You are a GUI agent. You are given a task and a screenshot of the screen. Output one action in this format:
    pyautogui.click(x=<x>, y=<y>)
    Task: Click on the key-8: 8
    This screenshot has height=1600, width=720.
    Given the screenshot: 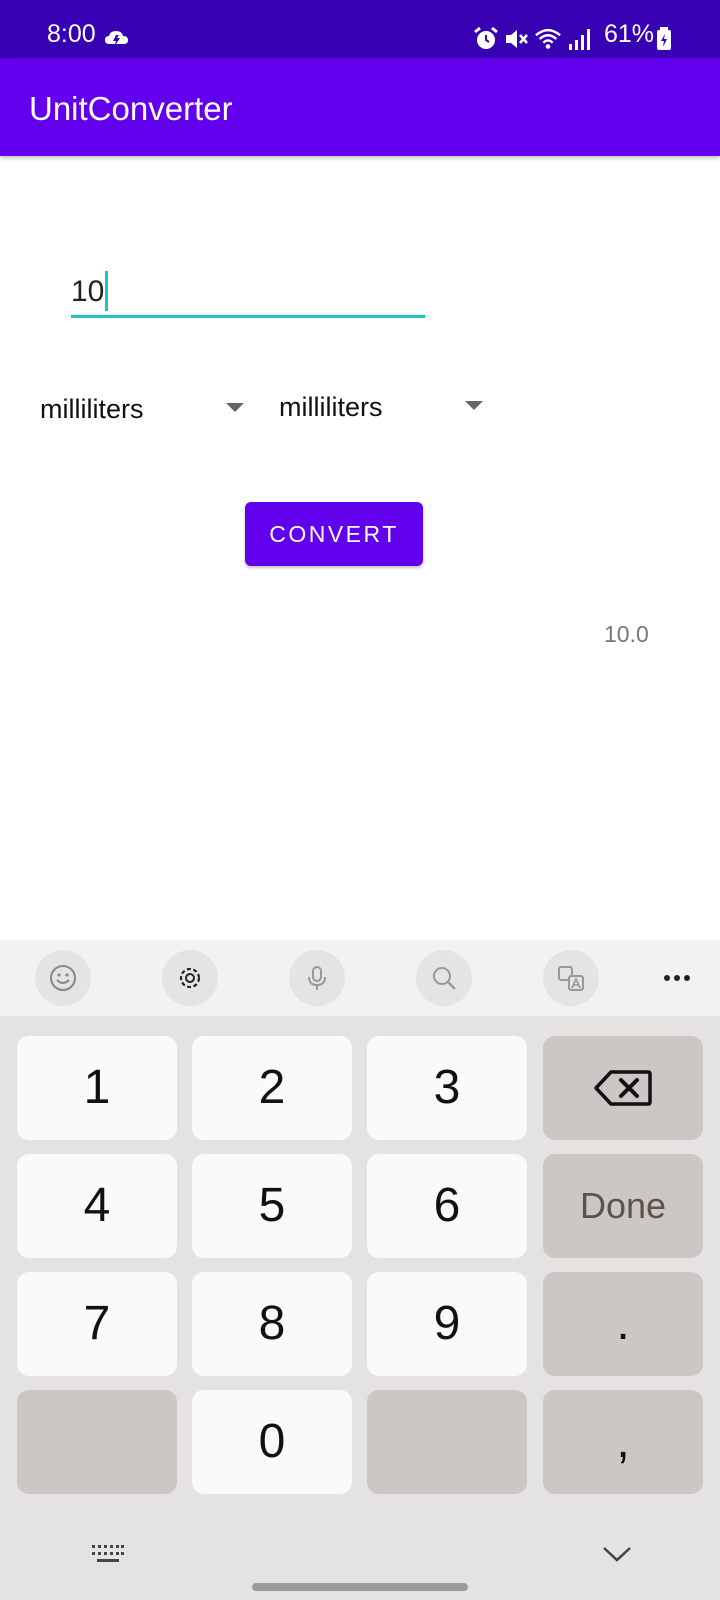 What is the action you would take?
    pyautogui.click(x=272, y=1324)
    